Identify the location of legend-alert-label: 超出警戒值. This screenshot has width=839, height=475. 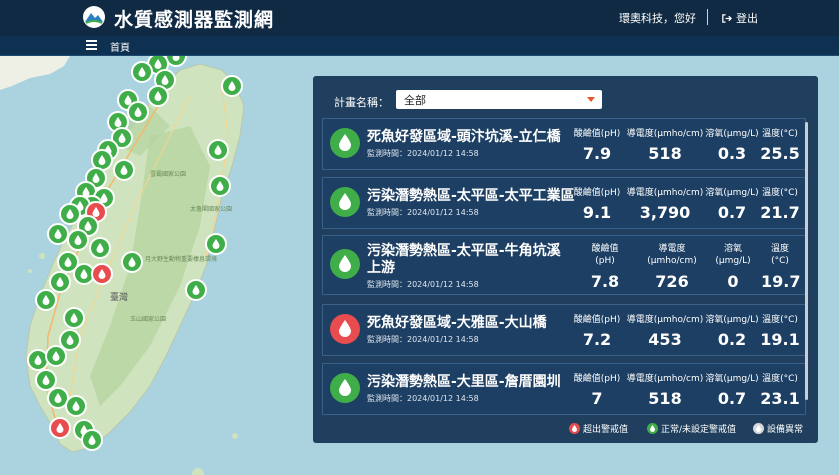
(606, 430).